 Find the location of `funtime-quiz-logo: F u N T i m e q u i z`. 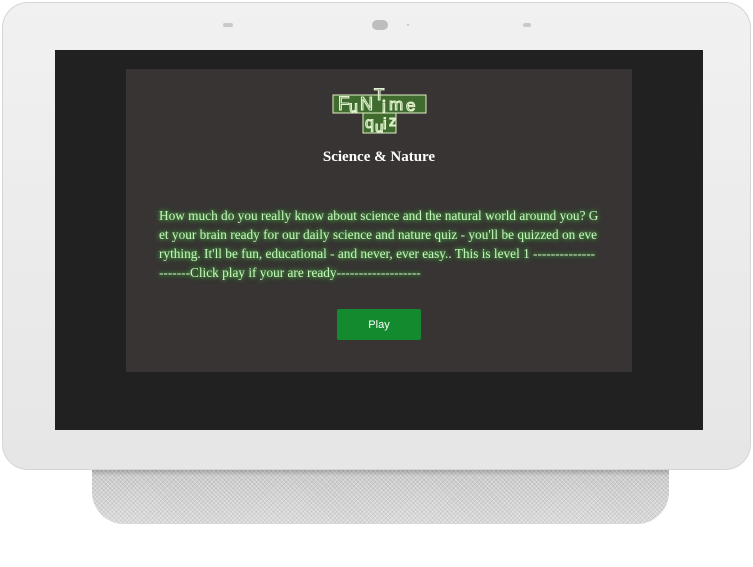

funtime-quiz-logo: F u N T i m e q u i z is located at coordinates (379, 111).